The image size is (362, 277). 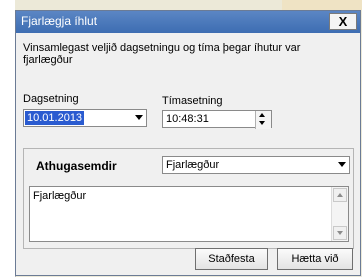 What do you see at coordinates (193, 165) in the screenshot?
I see `notes-select-value: Fjarlægður` at bounding box center [193, 165].